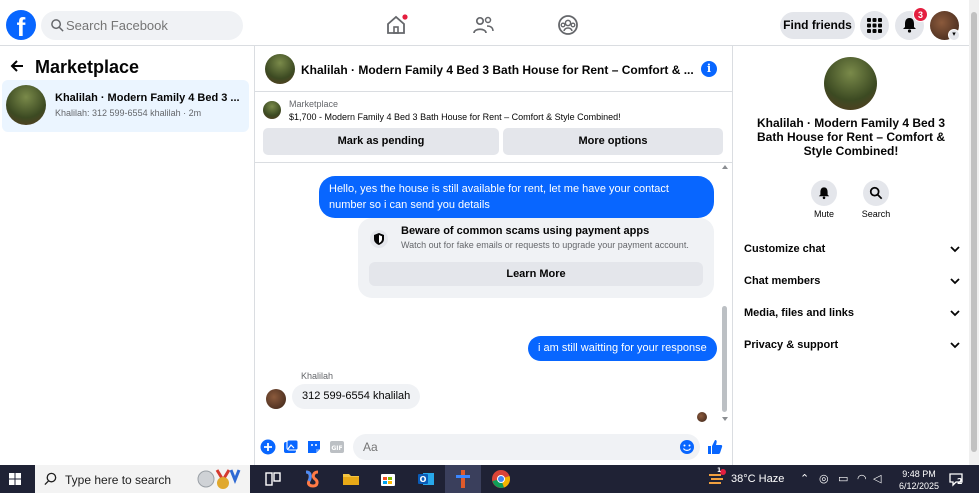 The width and height of the screenshot is (979, 493). I want to click on facebook-search, so click(142, 25).